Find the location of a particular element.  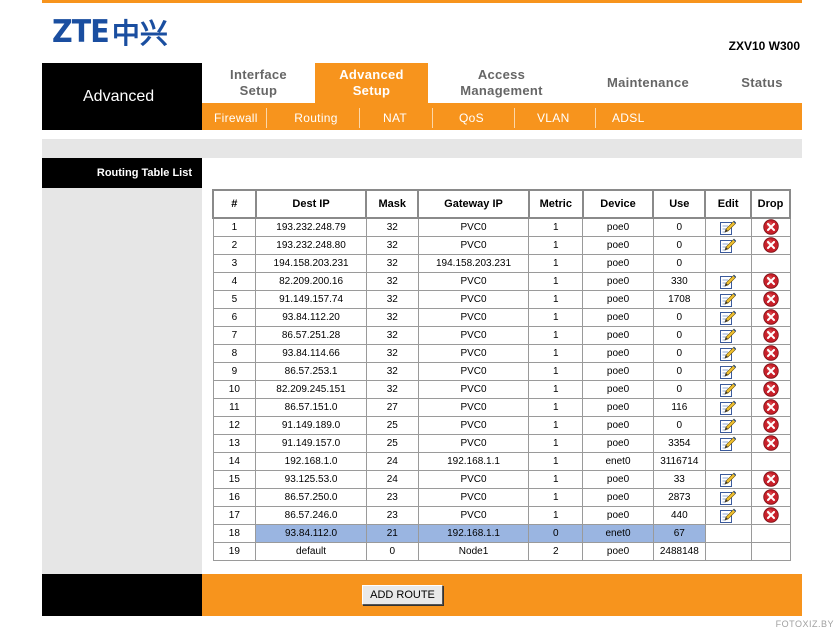

logo-latin: ZTE is located at coordinates (81, 32).